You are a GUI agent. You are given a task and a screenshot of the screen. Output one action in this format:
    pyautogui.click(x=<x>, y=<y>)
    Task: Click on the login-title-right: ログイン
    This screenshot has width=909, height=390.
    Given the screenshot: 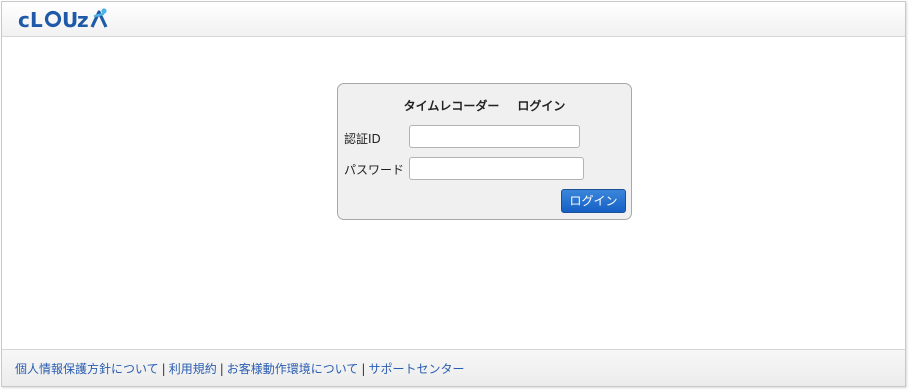 What is the action you would take?
    pyautogui.click(x=541, y=106)
    